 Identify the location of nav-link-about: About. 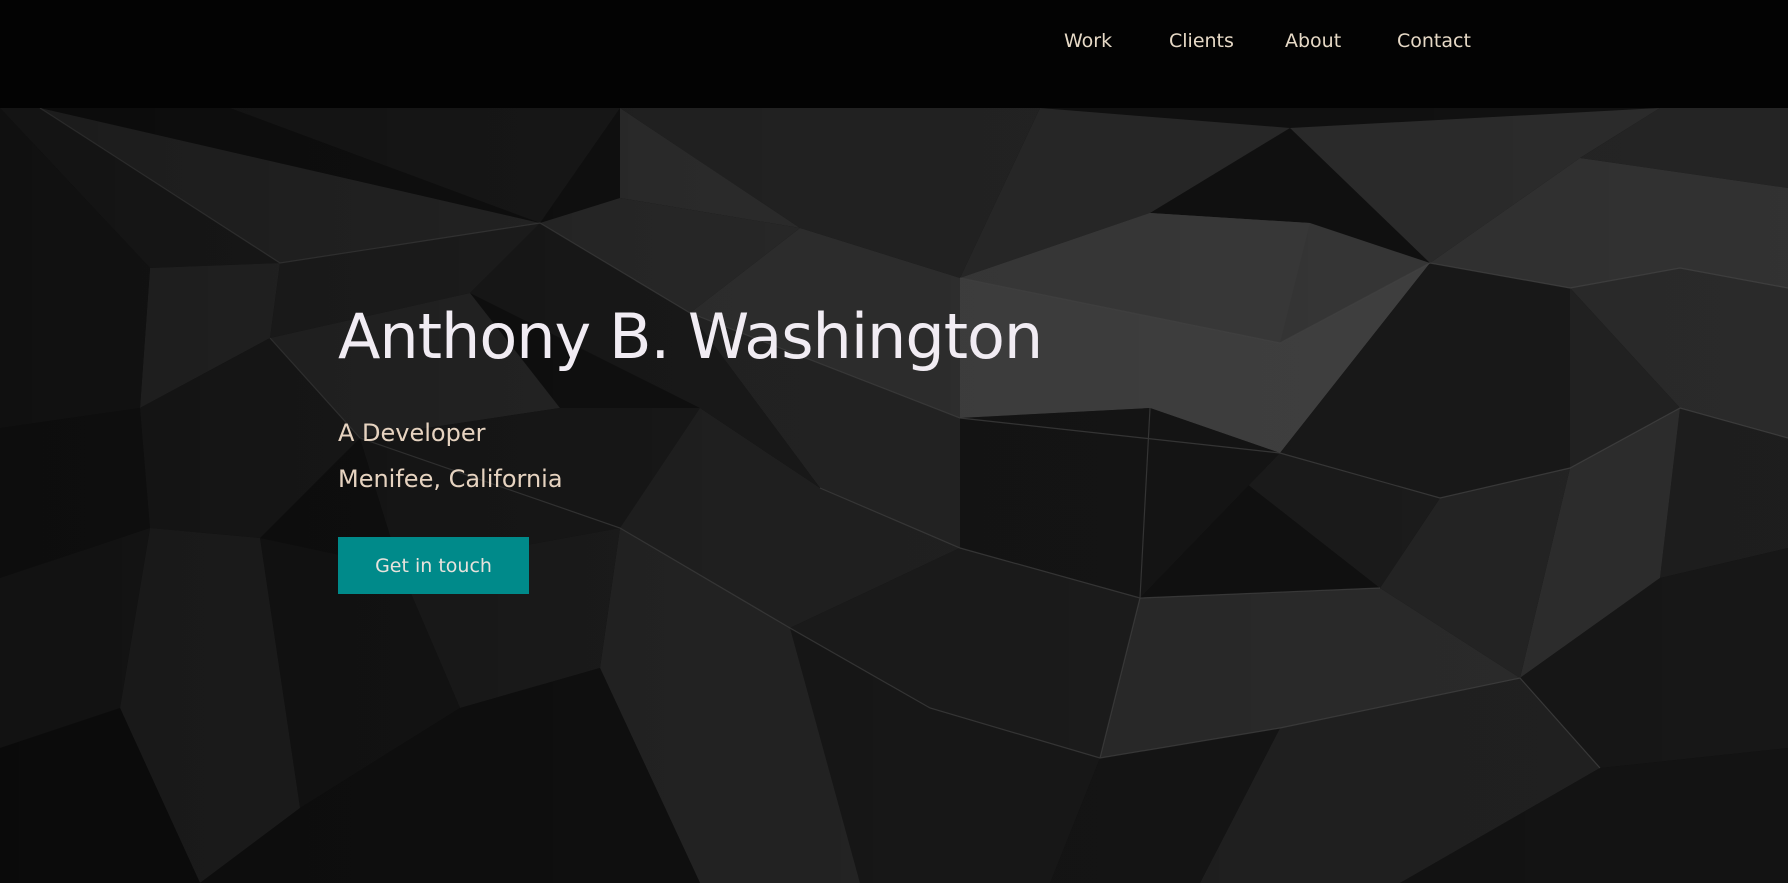
(1313, 41).